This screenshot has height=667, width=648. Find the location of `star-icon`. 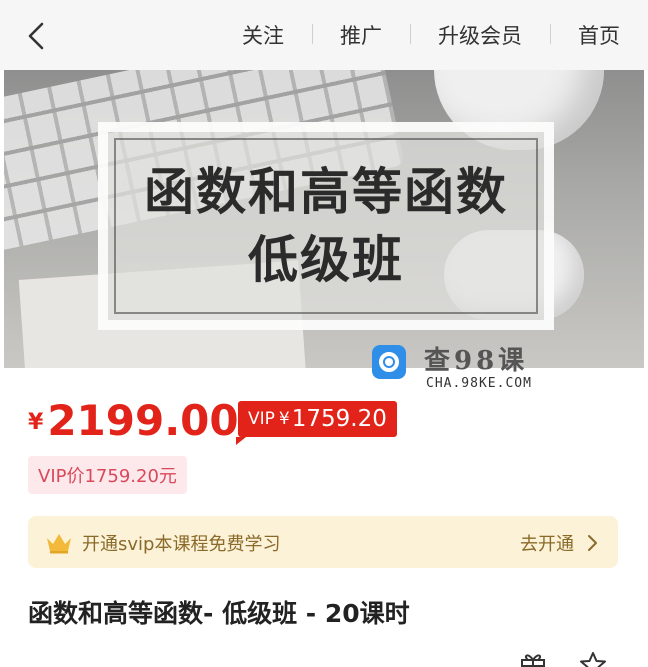

star-icon is located at coordinates (593, 658).